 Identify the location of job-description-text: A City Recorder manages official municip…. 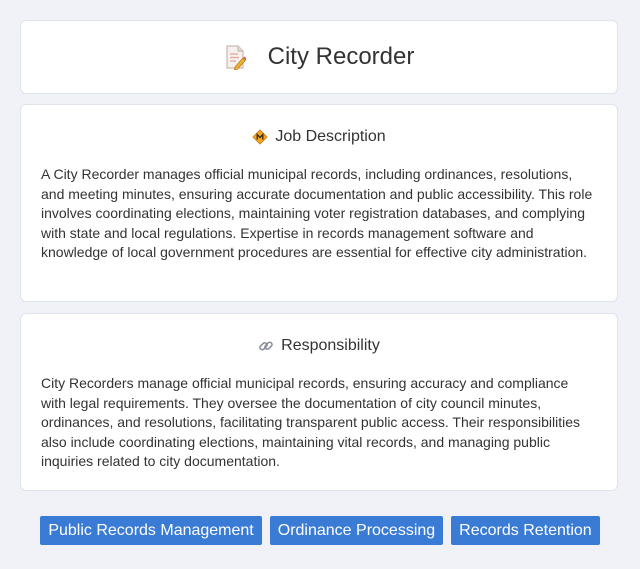
(317, 213).